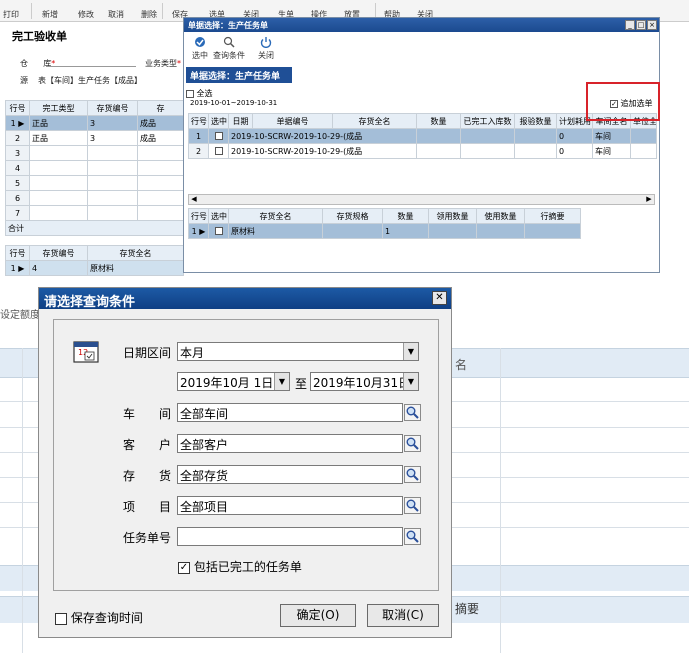 The width and height of the screenshot is (689, 653). I want to click on from-date-picker: 2019年10月 1日 ▼, so click(233, 381).